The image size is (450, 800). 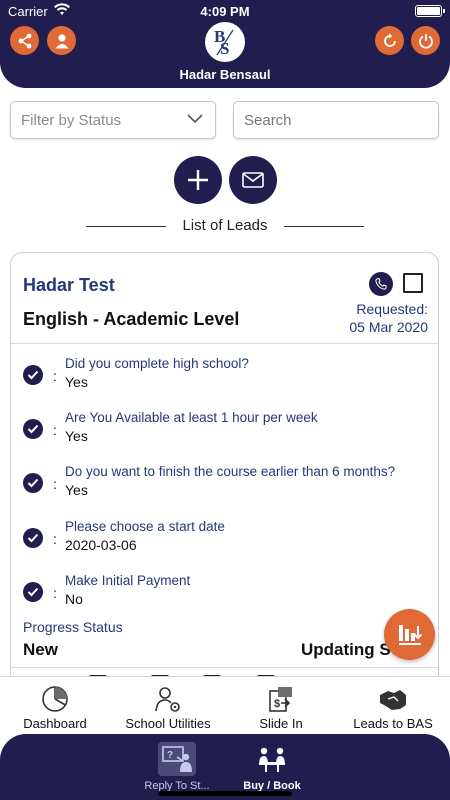 I want to click on clock: 4:09 PM, so click(x=225, y=11).